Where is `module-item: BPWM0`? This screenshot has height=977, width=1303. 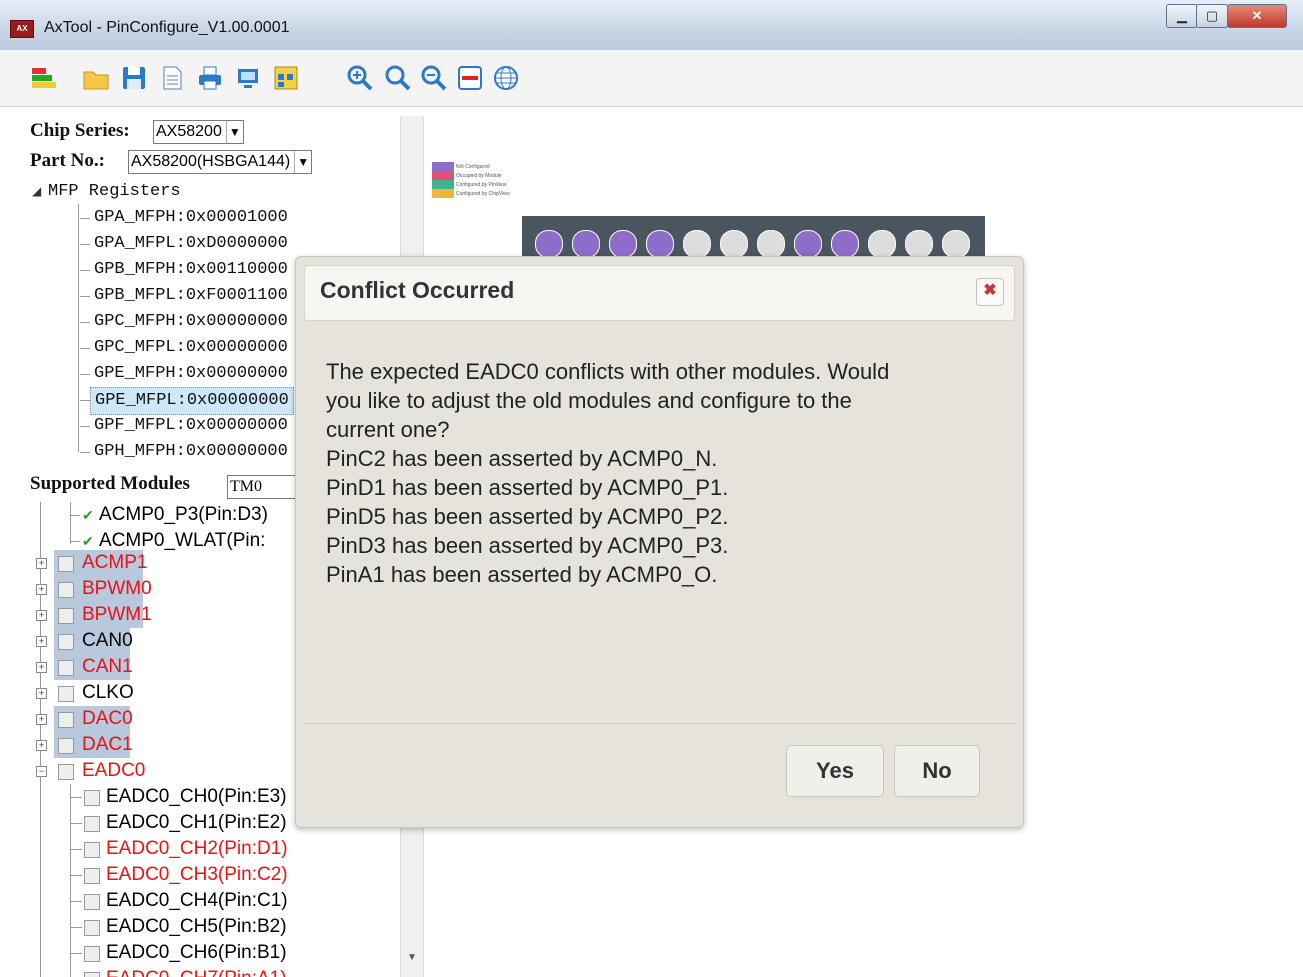
module-item: BPWM0 is located at coordinates (117, 589).